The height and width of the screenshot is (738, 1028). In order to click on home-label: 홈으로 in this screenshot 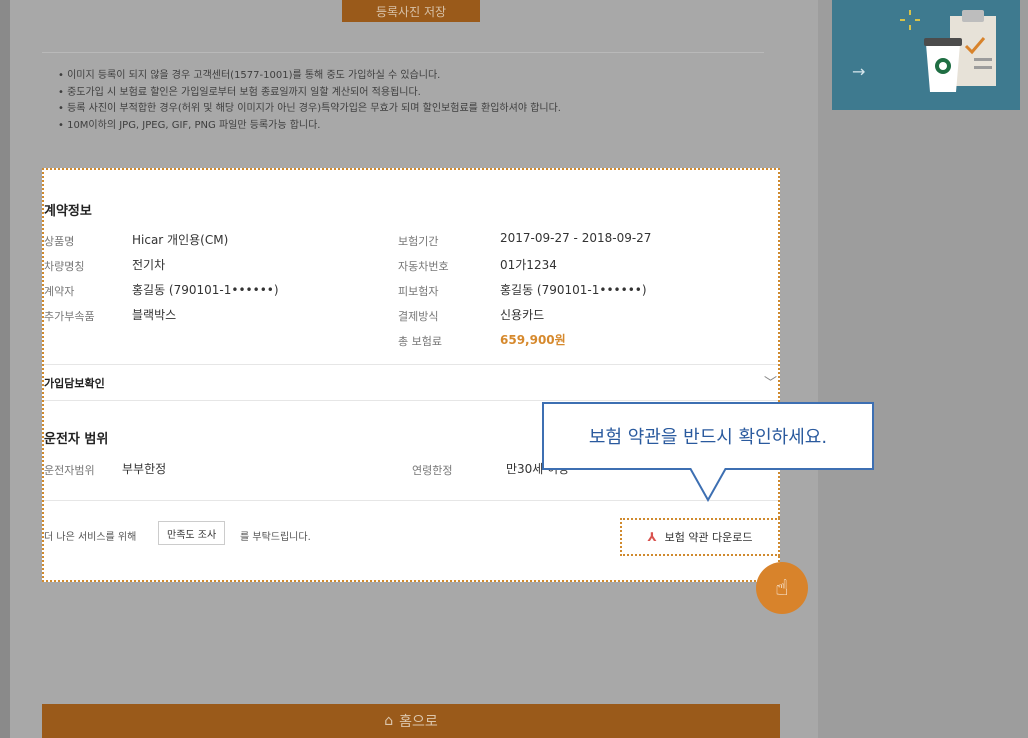, I will do `click(418, 722)`.